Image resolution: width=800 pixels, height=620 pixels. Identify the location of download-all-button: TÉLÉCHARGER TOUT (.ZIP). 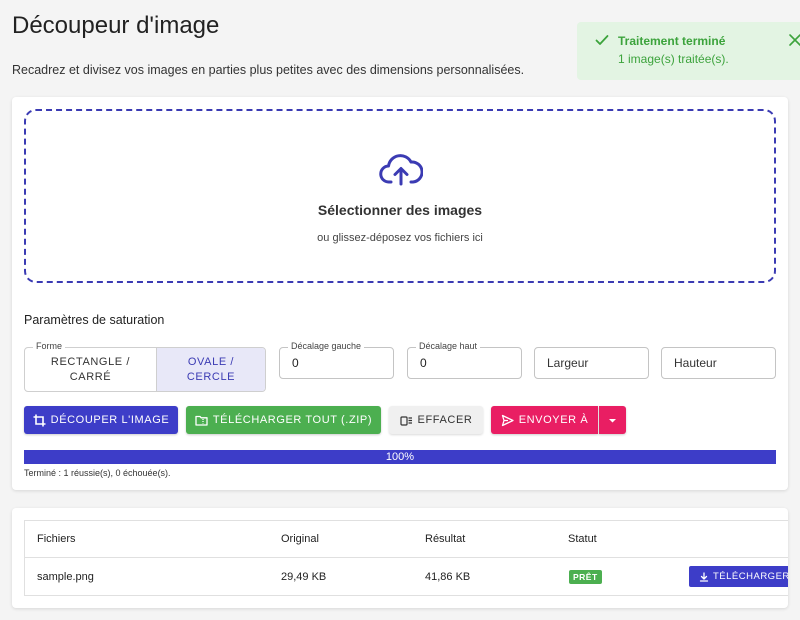
(283, 420).